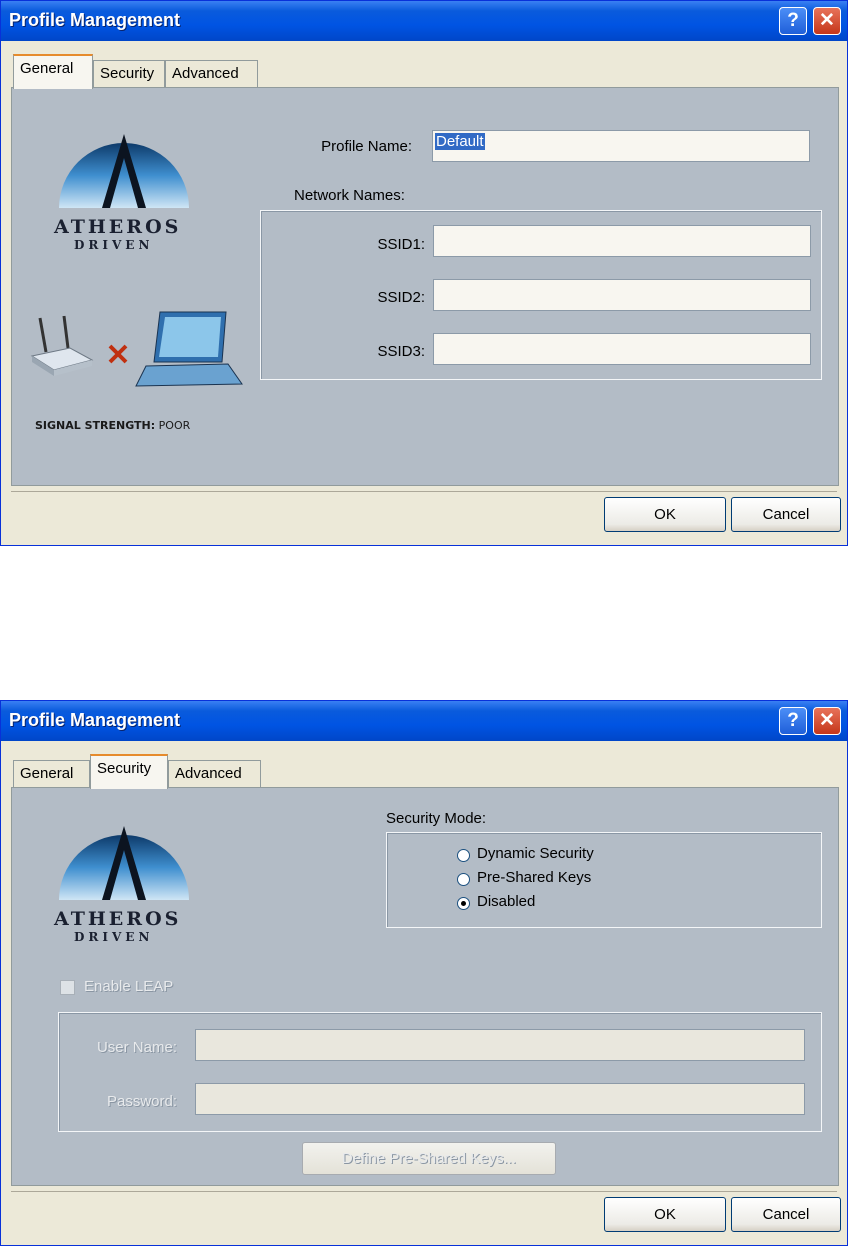 The image size is (853, 1248). Describe the element at coordinates (174, 425) in the screenshot. I see `signal-strength-value: POOR` at that location.